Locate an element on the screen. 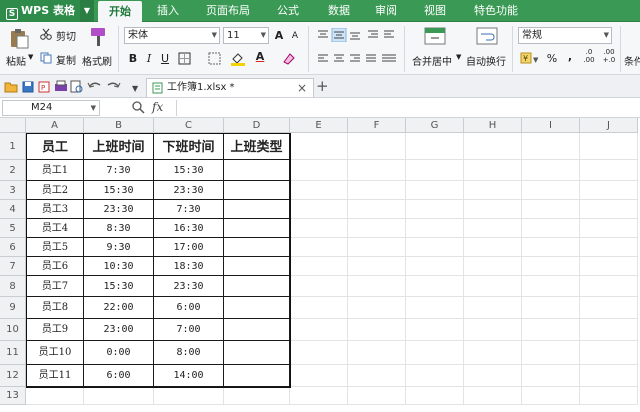 The height and width of the screenshot is (412, 640). column-header: F is located at coordinates (377, 125).